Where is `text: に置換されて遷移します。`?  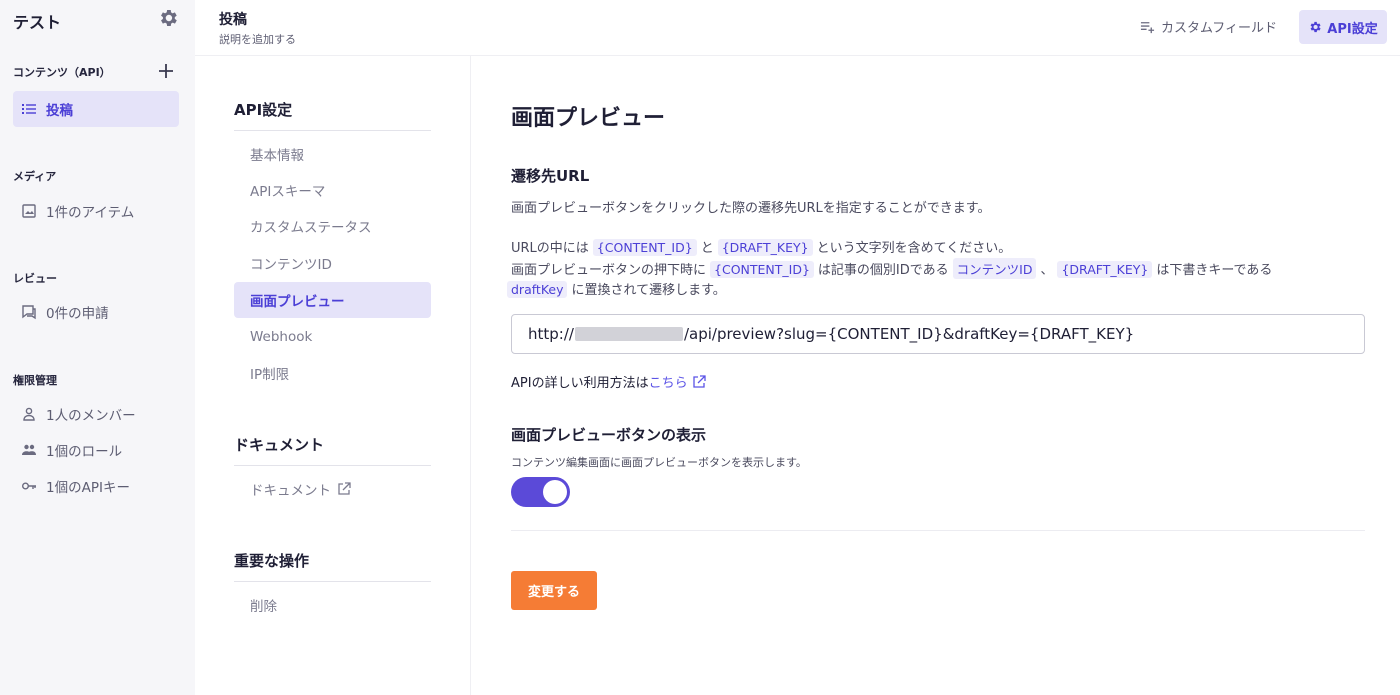
text: に置換されて遷移します。 is located at coordinates (648, 290).